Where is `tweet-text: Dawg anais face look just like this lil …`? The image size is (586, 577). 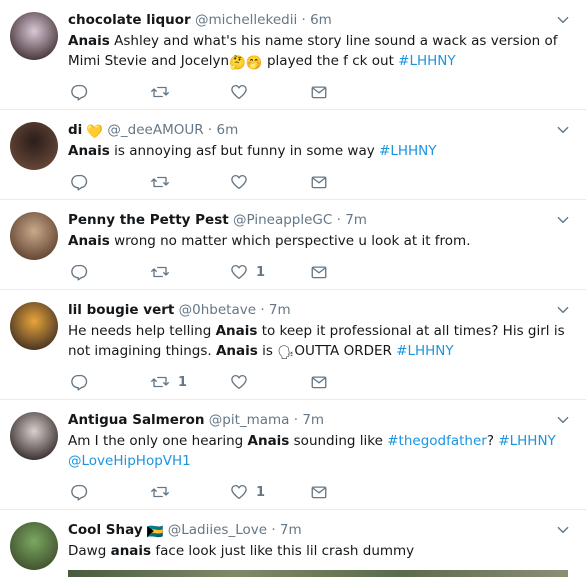
tweet-text: Dawg anais face look just like this lil … is located at coordinates (318, 551).